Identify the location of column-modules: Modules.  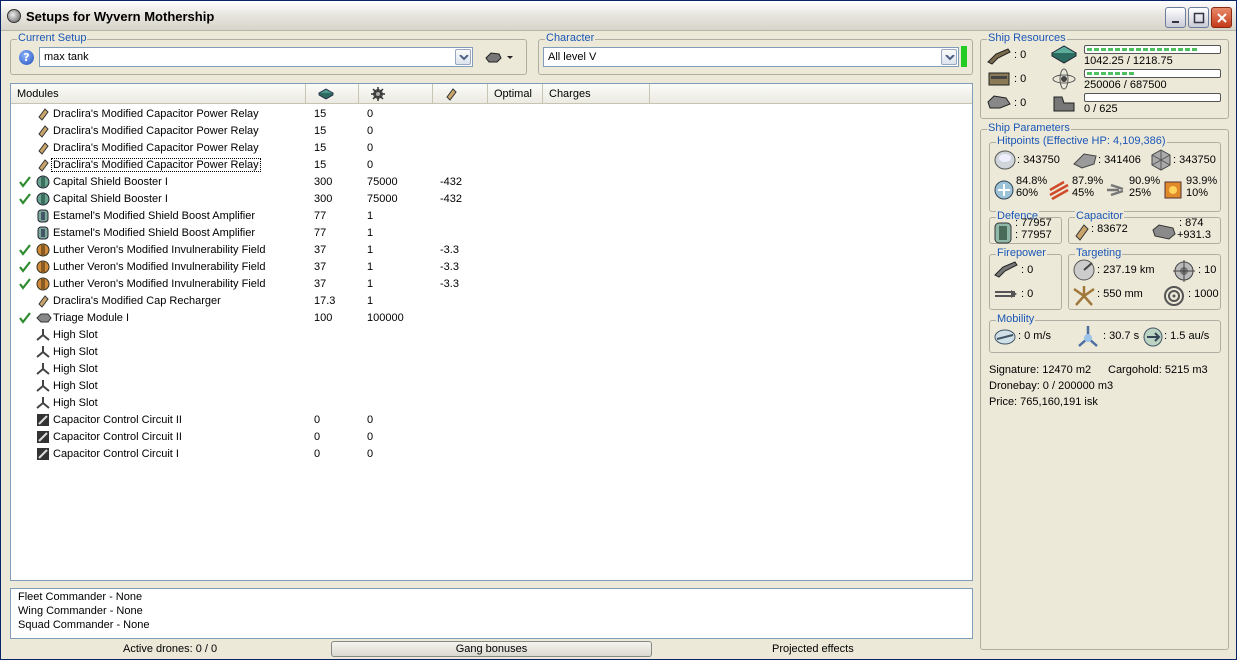
(158, 94).